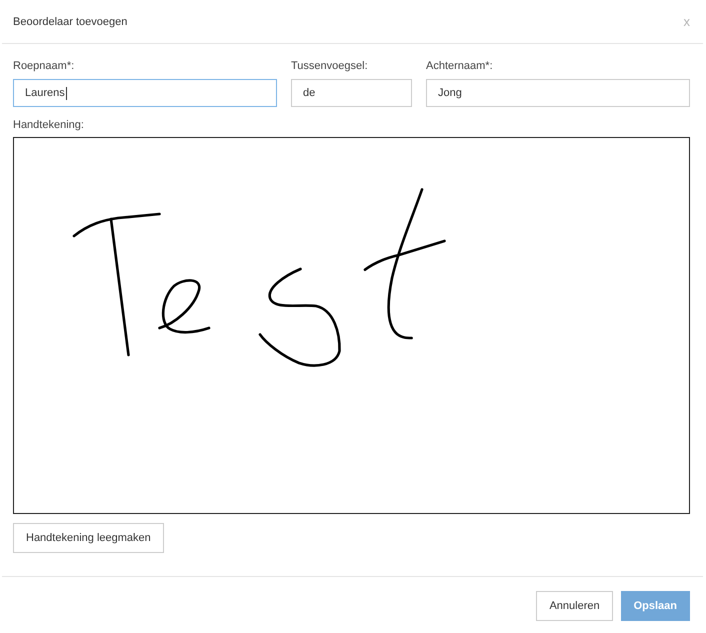  Describe the element at coordinates (145, 93) in the screenshot. I see `text-input: Laurens` at that location.